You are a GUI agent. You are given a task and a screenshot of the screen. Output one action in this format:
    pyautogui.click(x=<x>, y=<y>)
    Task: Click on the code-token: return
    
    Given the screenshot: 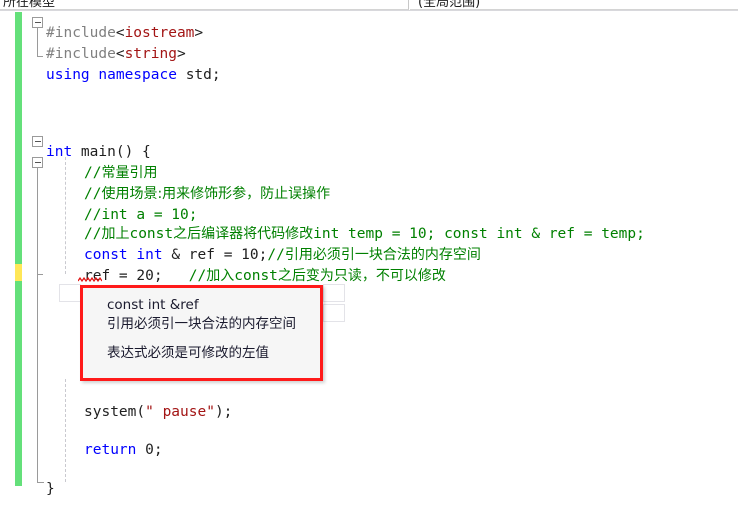 What is the action you would take?
    pyautogui.click(x=110, y=450)
    